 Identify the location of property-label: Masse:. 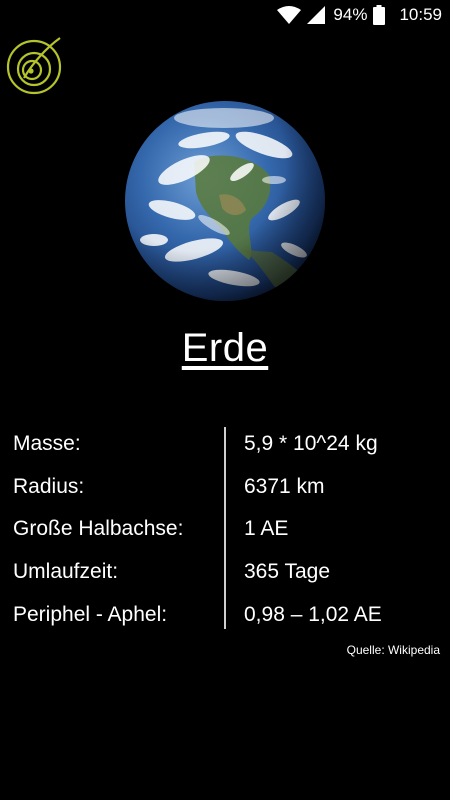
(47, 443).